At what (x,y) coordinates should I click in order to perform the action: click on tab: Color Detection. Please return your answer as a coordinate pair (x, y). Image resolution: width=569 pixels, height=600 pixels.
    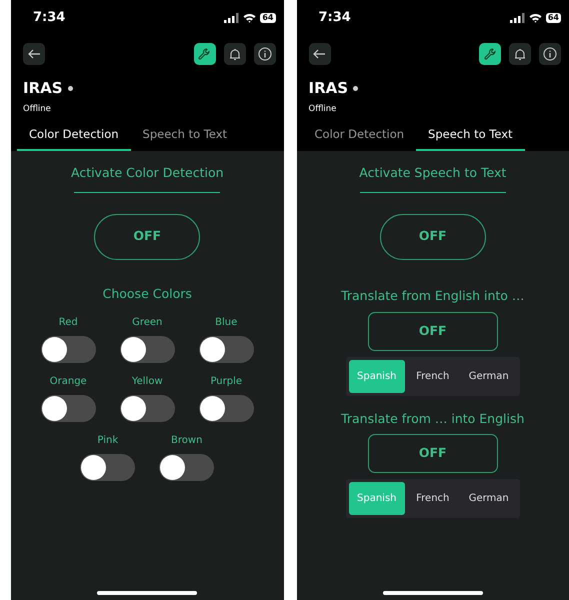
    Looking at the image, I should click on (359, 136).